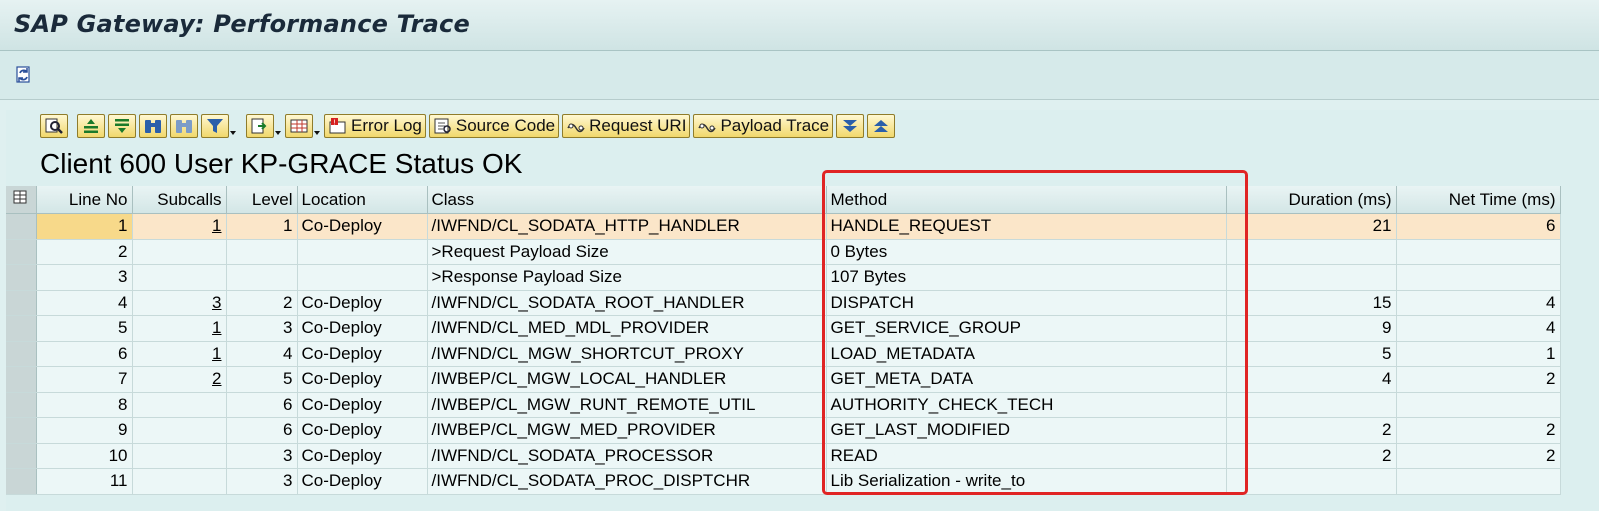 This screenshot has height=511, width=1599. I want to click on table-settings-icon, so click(20, 197).